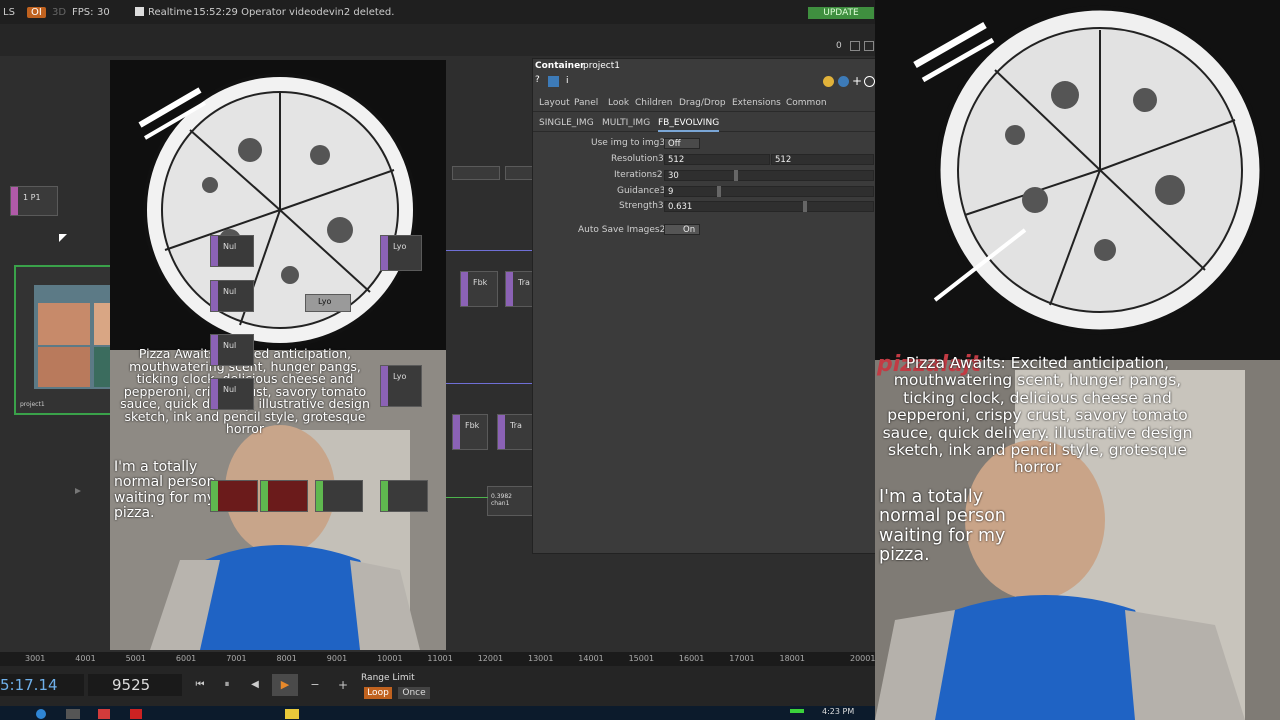  I want to click on tab-panel: Panel, so click(586, 103).